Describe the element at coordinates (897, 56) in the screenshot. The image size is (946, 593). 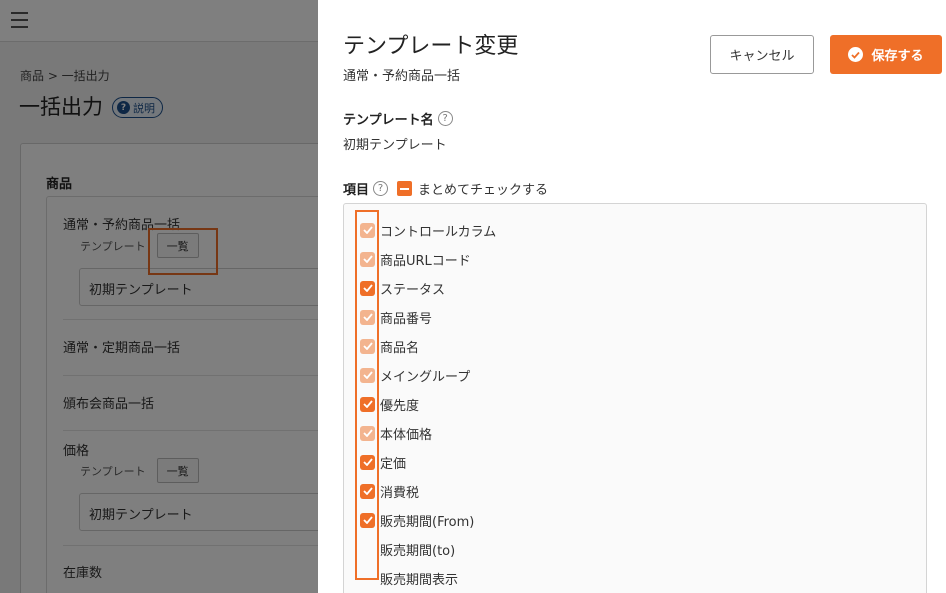
I see `save-label: 保存する` at that location.